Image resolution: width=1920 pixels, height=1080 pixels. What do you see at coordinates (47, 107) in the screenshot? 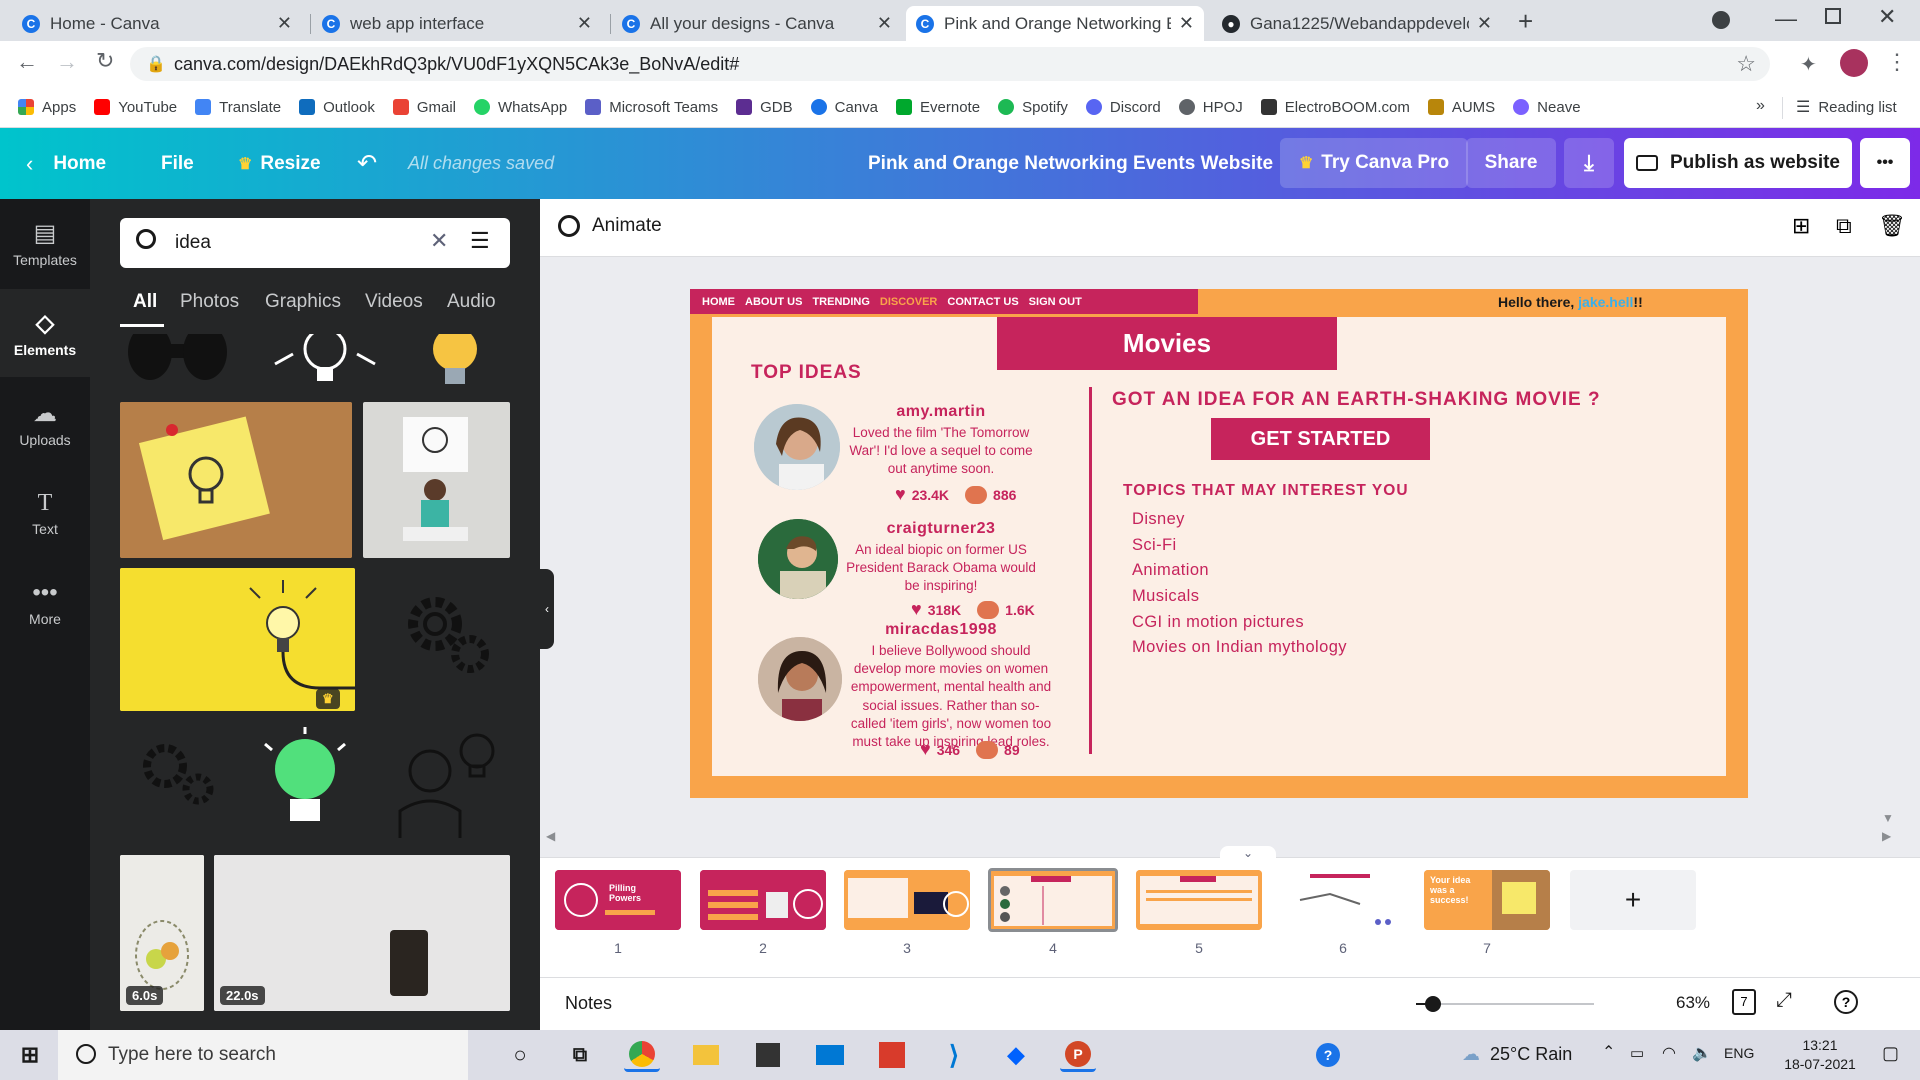
I see `bookmark-item: Apps` at bounding box center [47, 107].